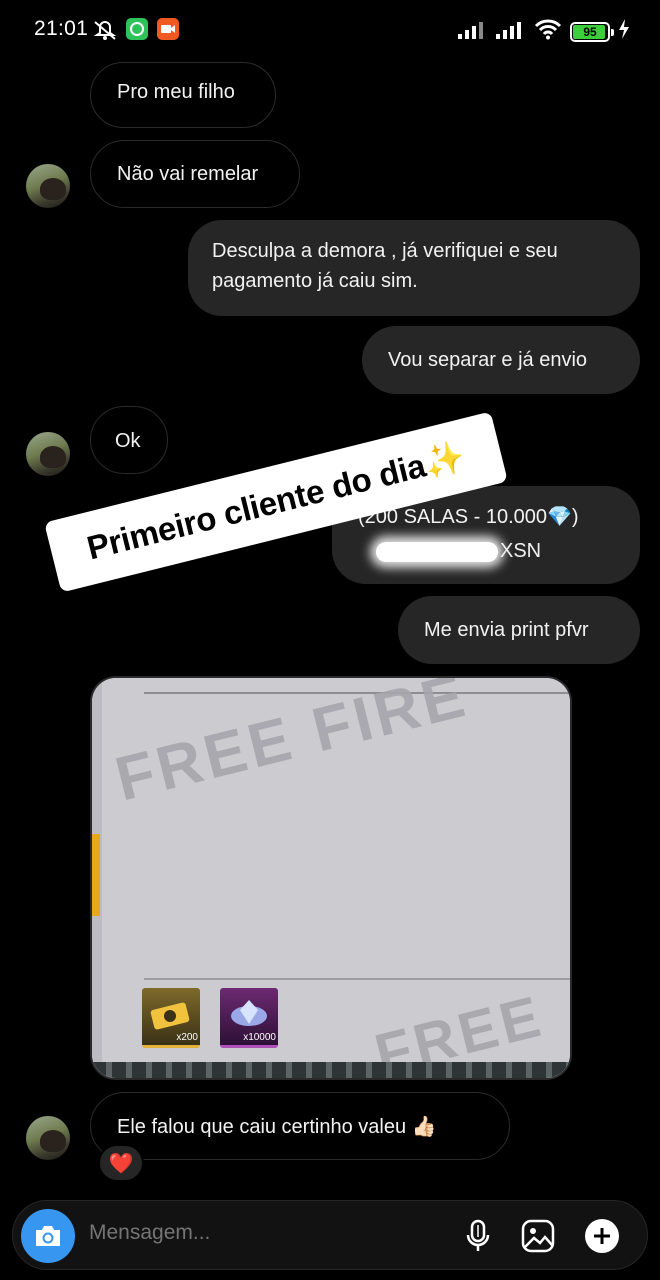 The image size is (660, 1280). I want to click on message-text-suffix: XSN, so click(521, 551).